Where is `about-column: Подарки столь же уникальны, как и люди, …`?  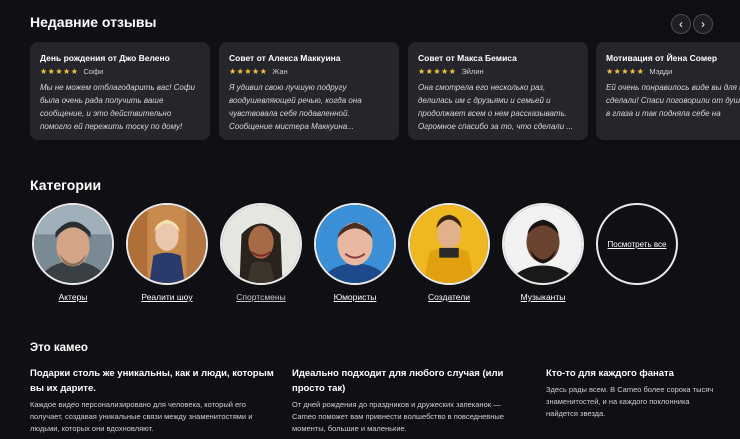 about-column: Подарки столь же уникальны, как и люди, … is located at coordinates (154, 400).